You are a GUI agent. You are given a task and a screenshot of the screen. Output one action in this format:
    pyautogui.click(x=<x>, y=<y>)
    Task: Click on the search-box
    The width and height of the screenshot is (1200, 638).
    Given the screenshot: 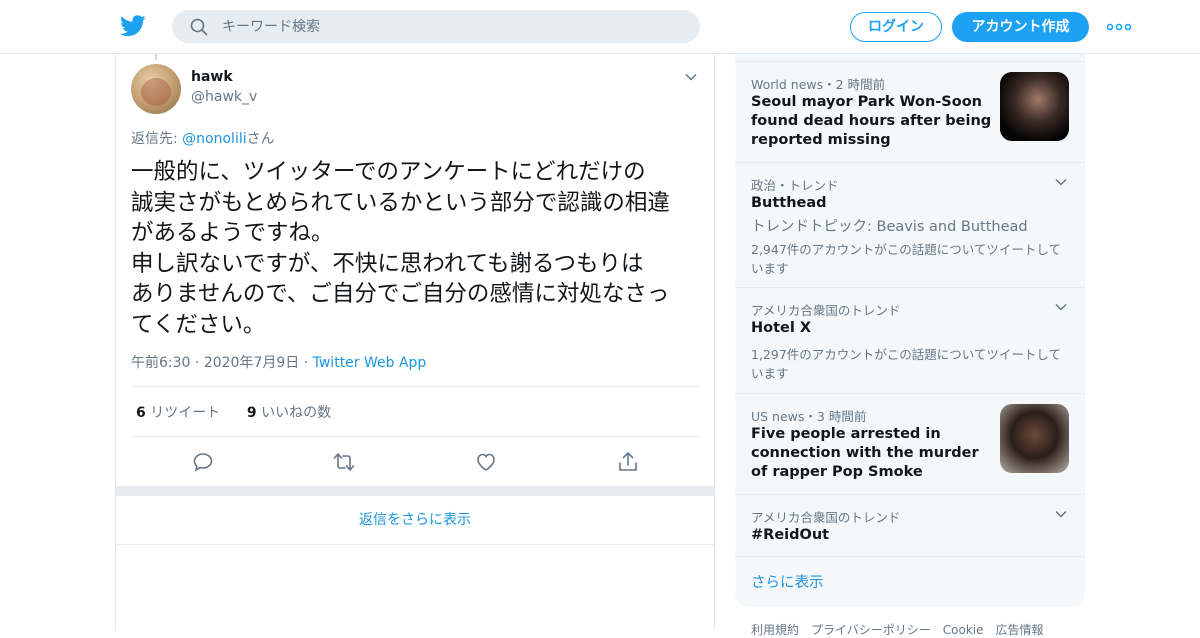 What is the action you would take?
    pyautogui.click(x=436, y=26)
    